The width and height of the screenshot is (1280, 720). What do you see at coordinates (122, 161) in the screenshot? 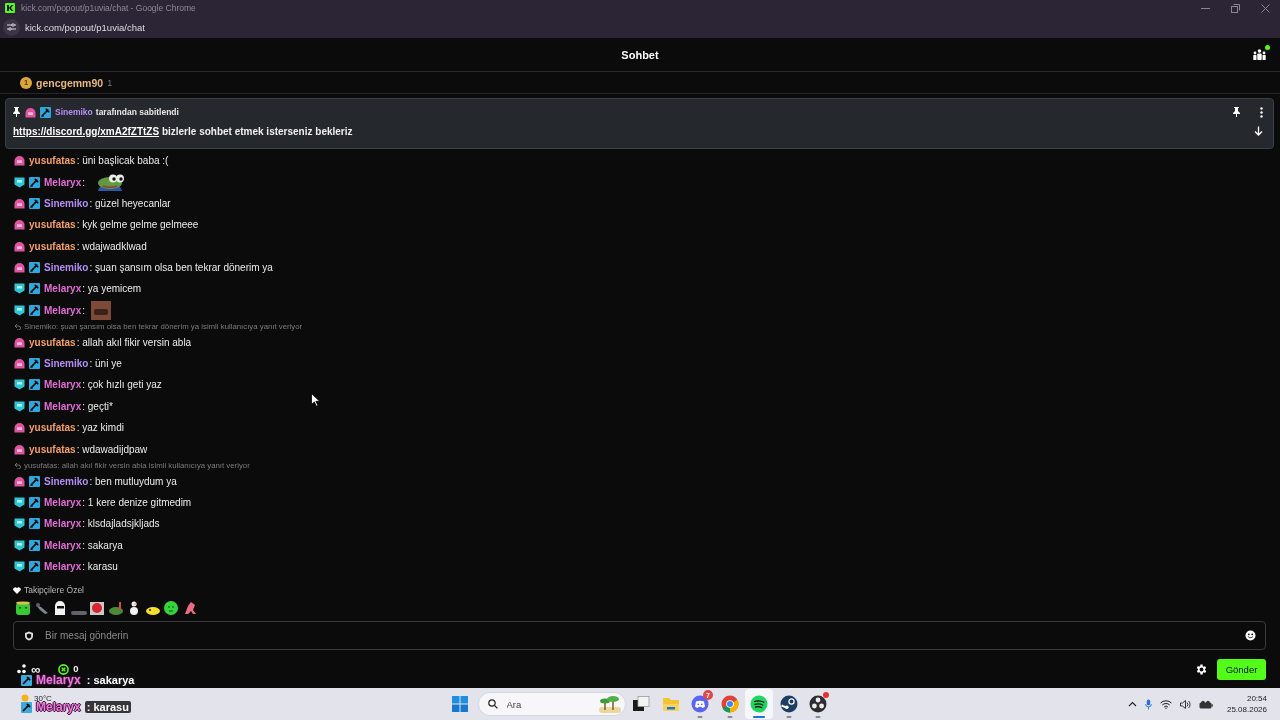
I see `message-text: : üni başlicak baba :(` at bounding box center [122, 161].